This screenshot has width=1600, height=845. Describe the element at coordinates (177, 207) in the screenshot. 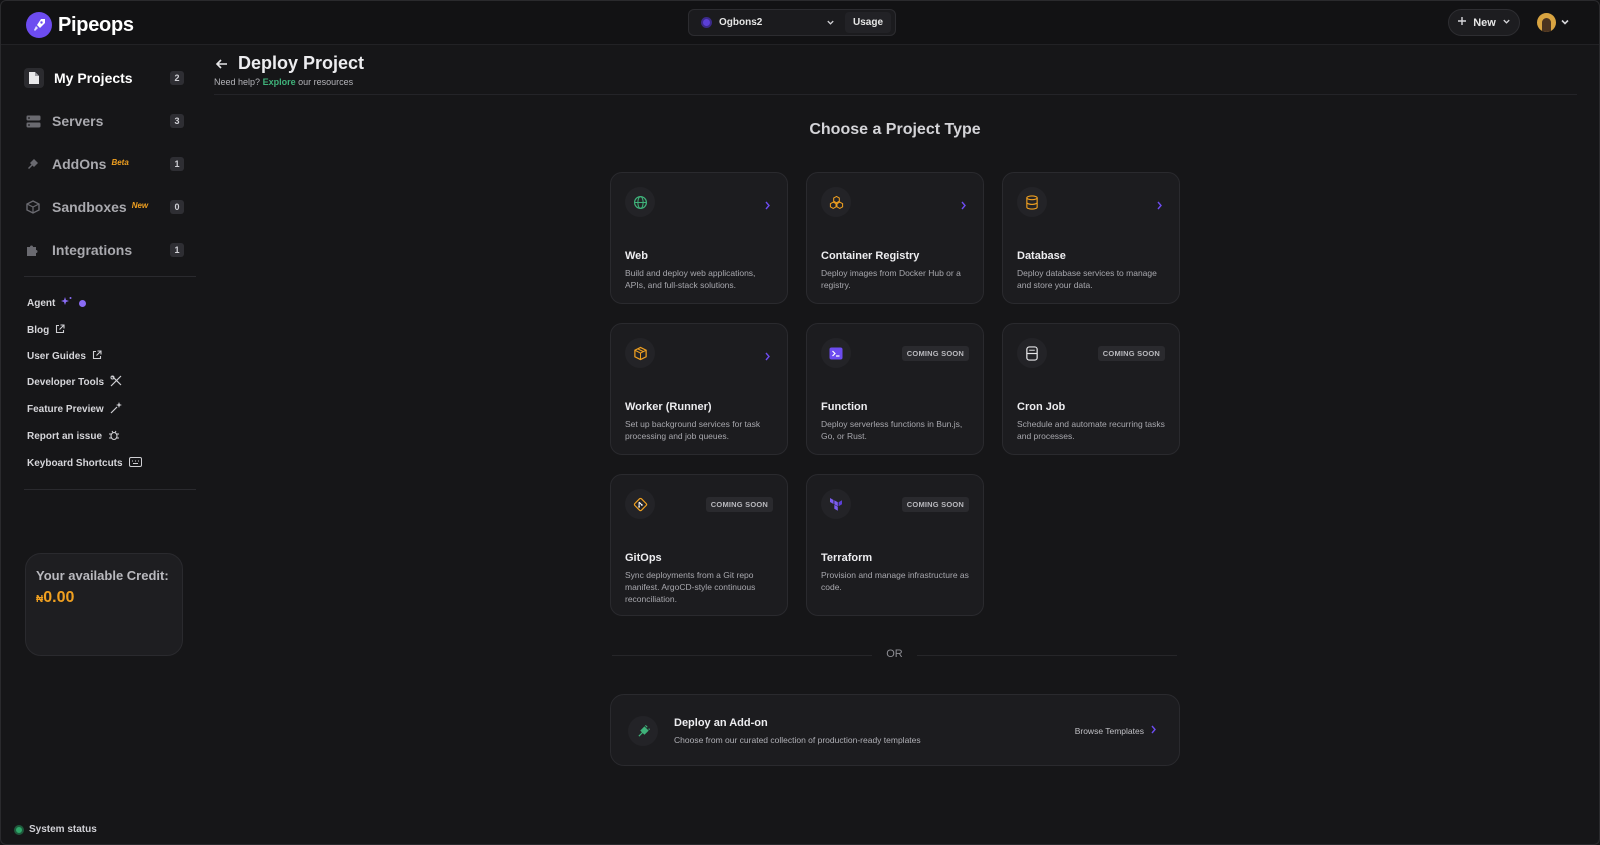

I see `count-badge: 0` at that location.